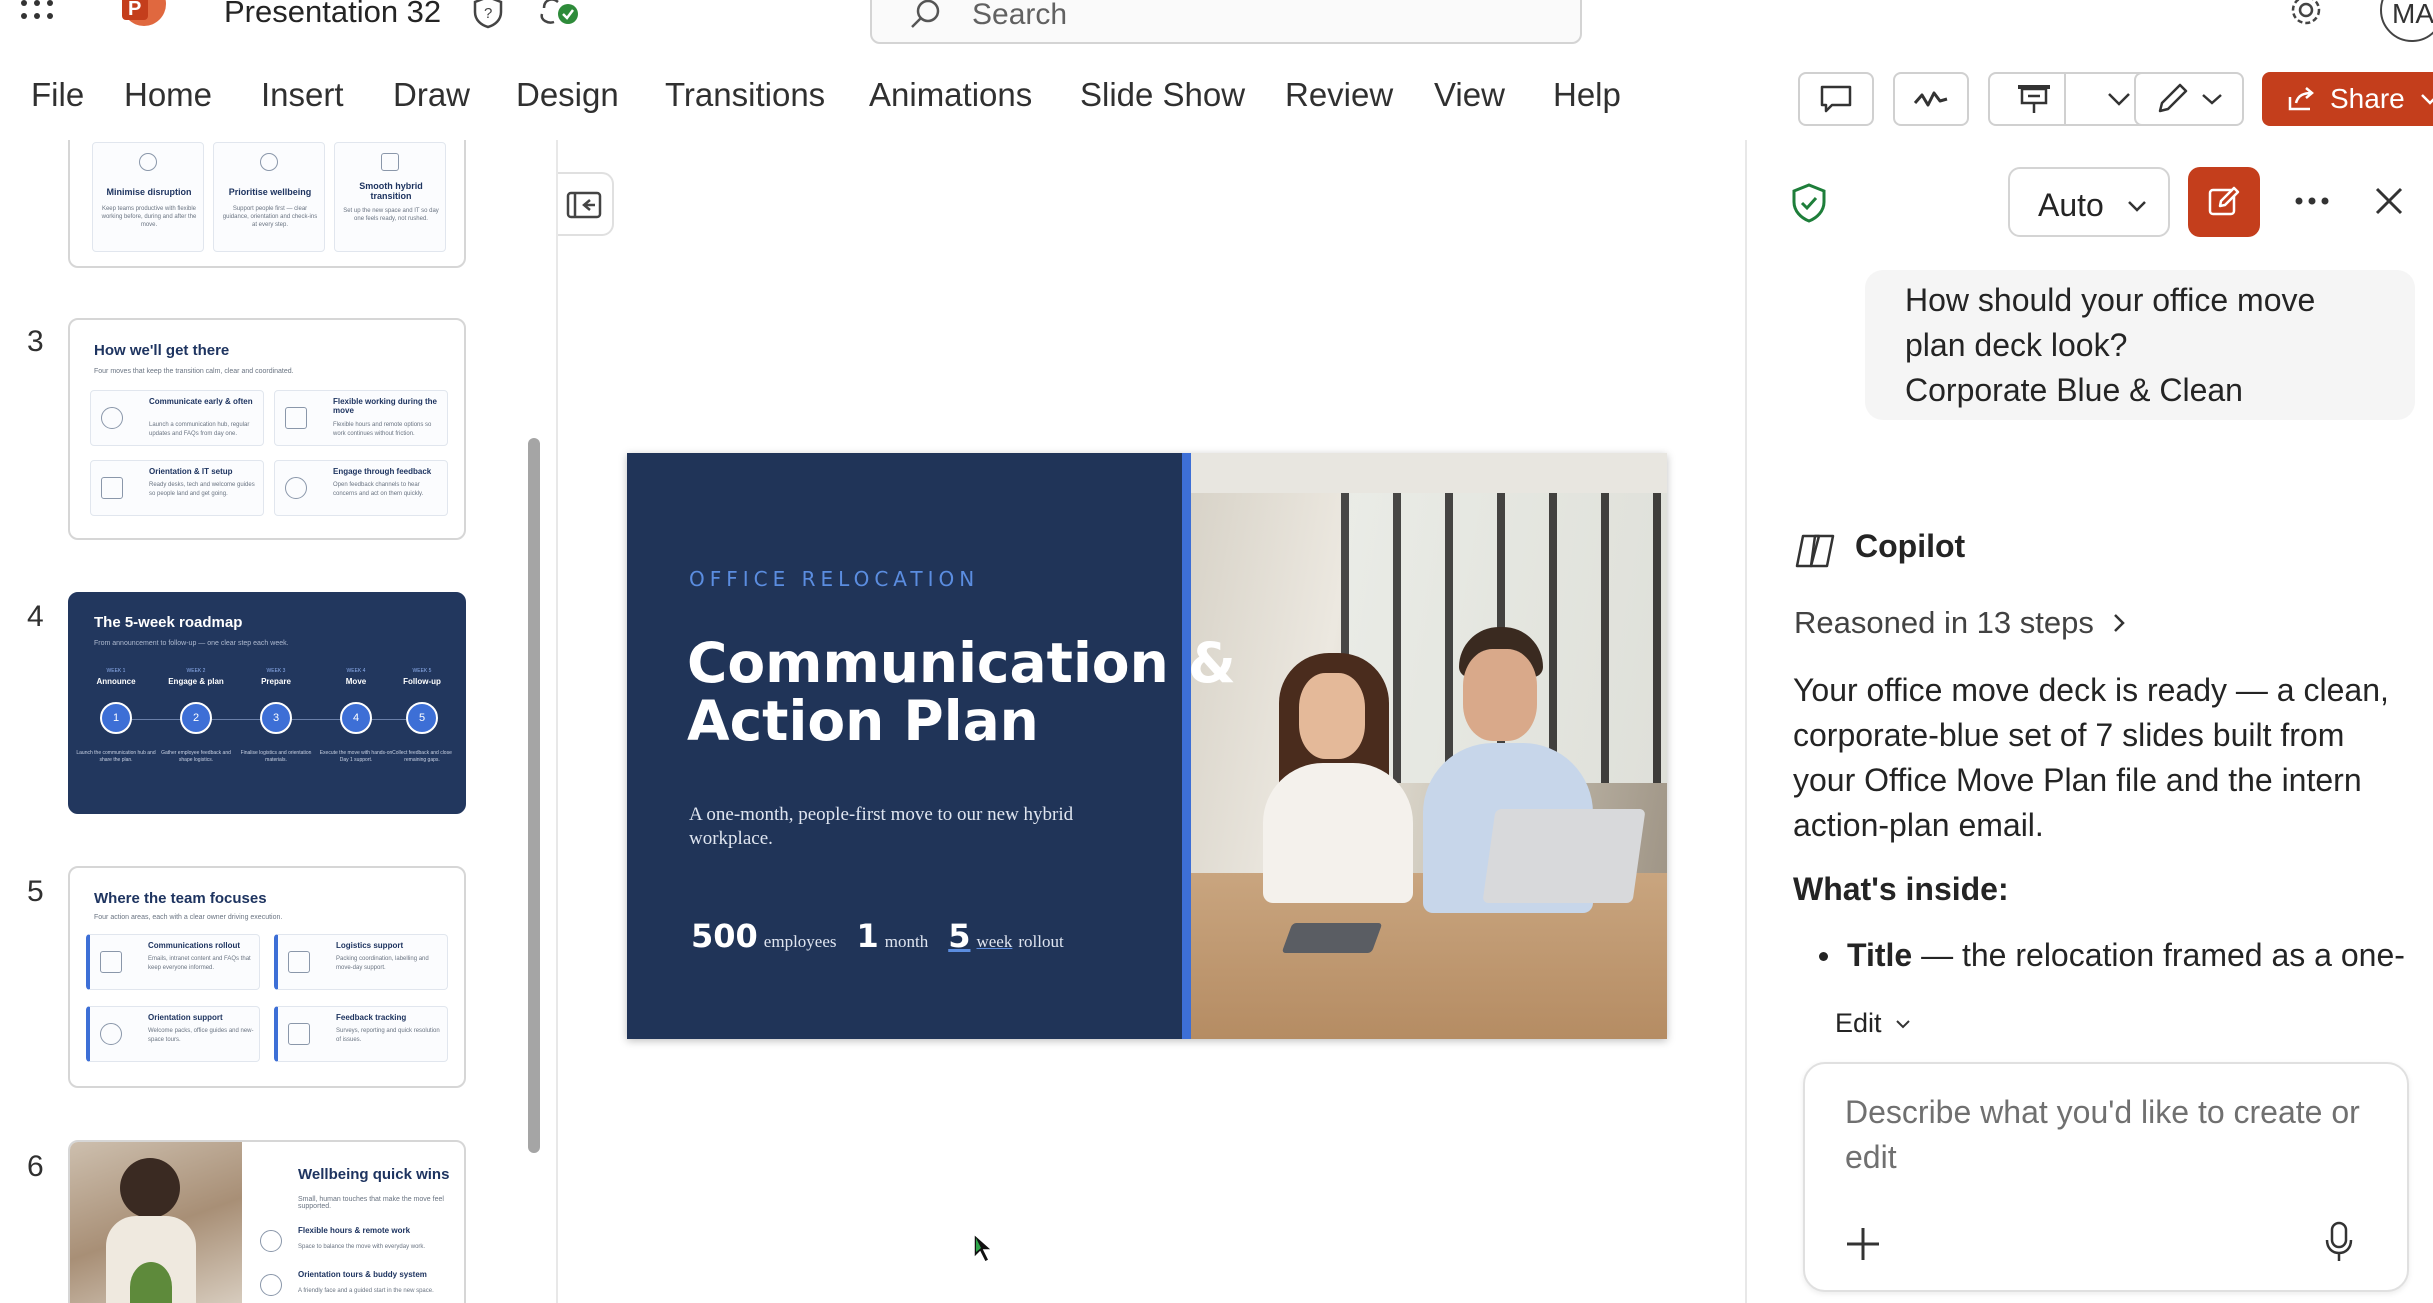 This screenshot has width=2433, height=1303. What do you see at coordinates (270, 192) in the screenshot?
I see `thumb2-card-2-title: Prioritise wellbeing` at bounding box center [270, 192].